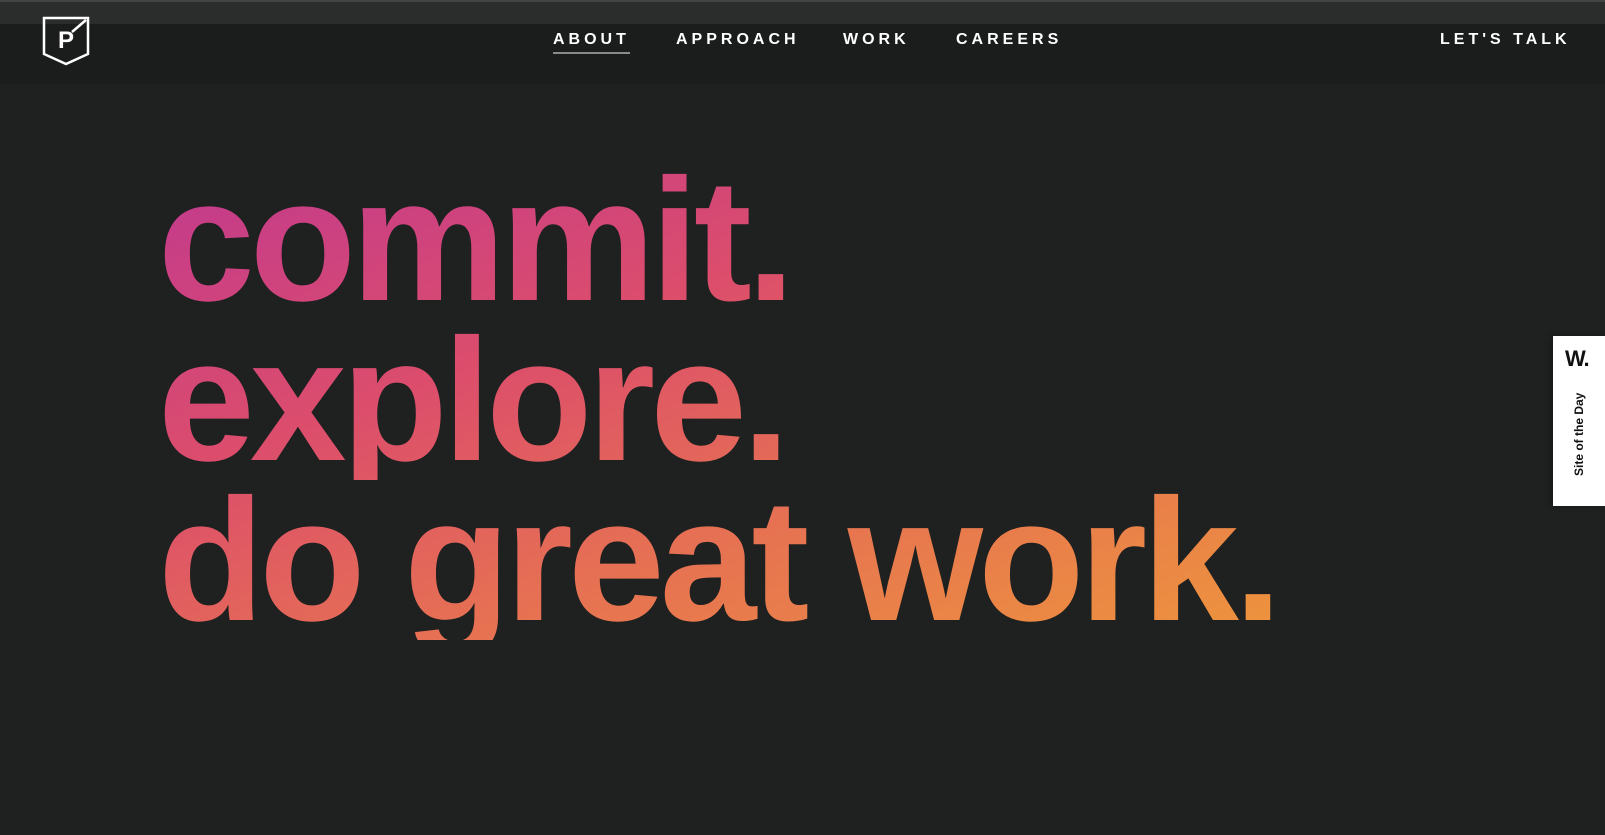  I want to click on site-of-the-day-badge: W. Site of the Day, so click(1579, 421).